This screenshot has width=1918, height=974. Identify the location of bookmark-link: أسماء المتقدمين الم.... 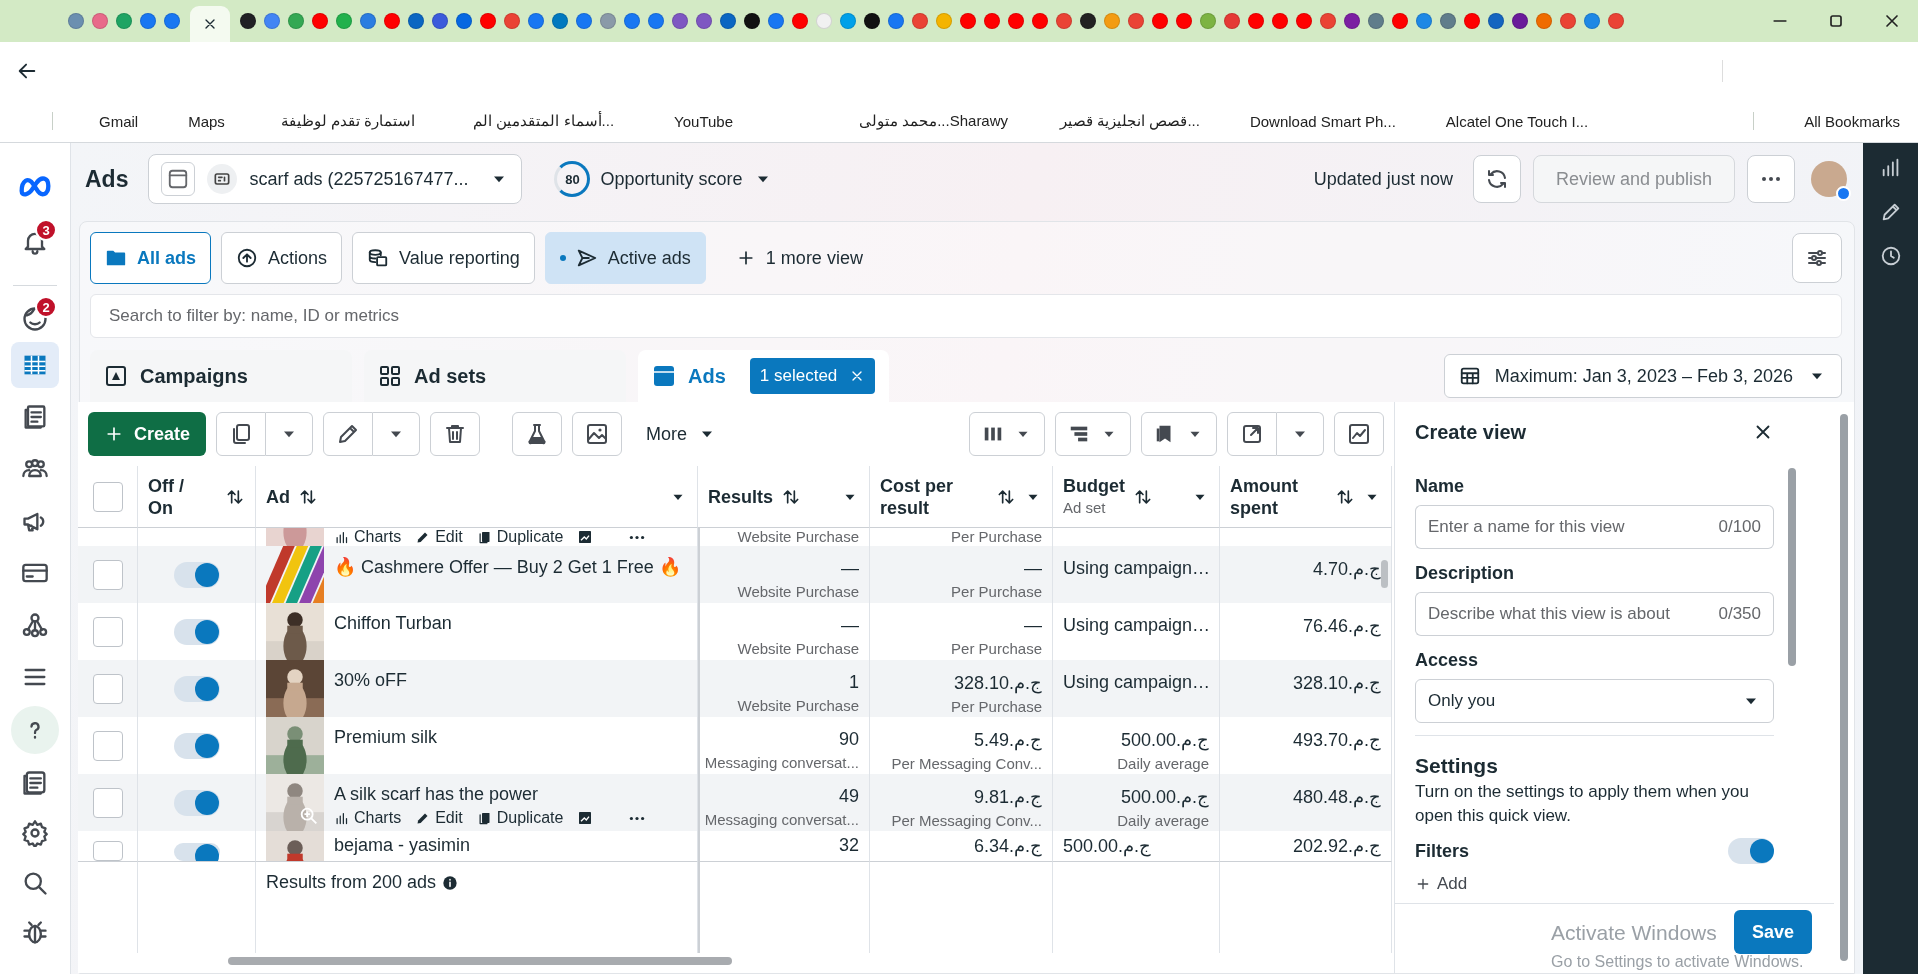
(544, 121).